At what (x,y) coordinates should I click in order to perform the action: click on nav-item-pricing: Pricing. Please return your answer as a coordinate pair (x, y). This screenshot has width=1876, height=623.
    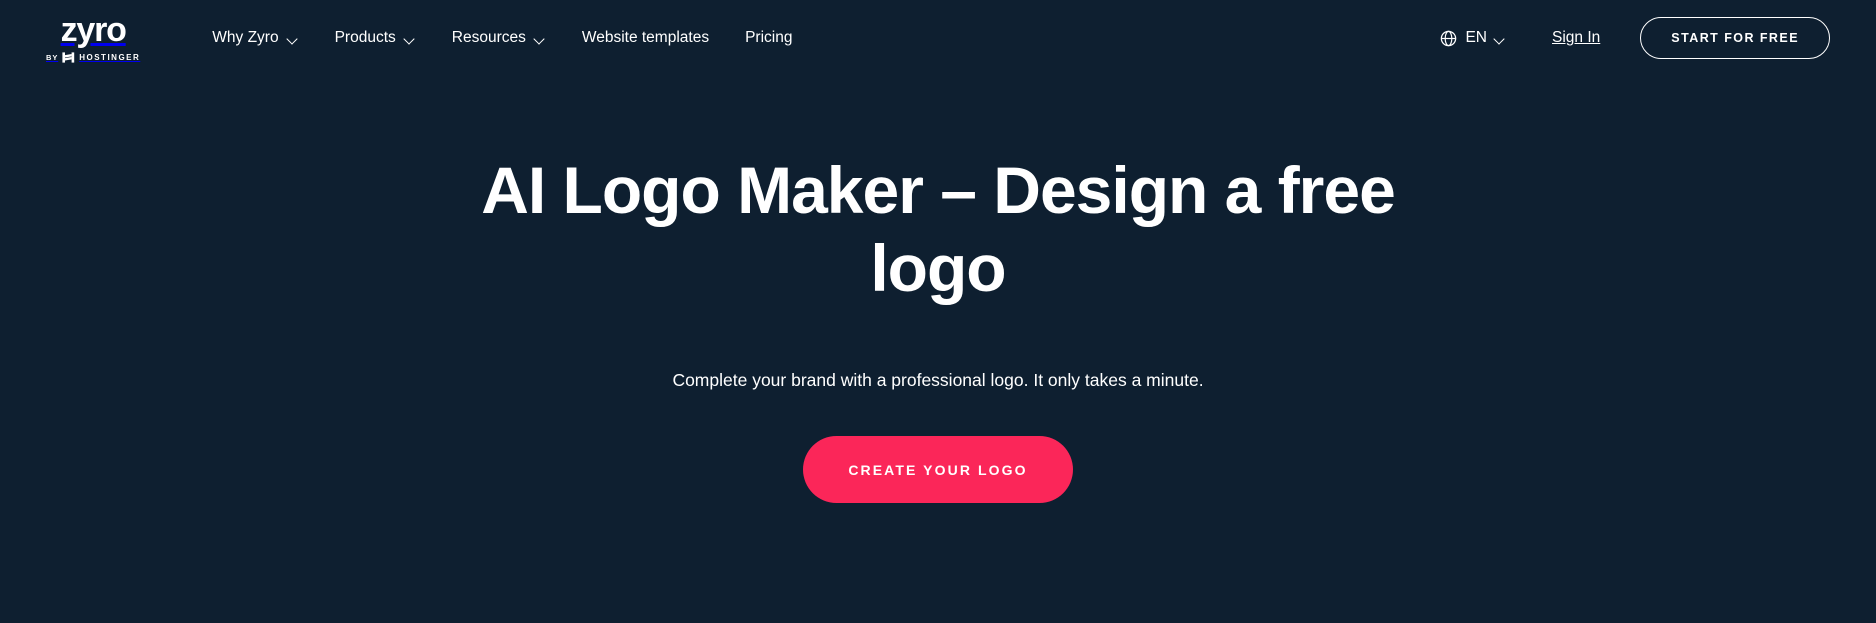
    Looking at the image, I should click on (768, 38).